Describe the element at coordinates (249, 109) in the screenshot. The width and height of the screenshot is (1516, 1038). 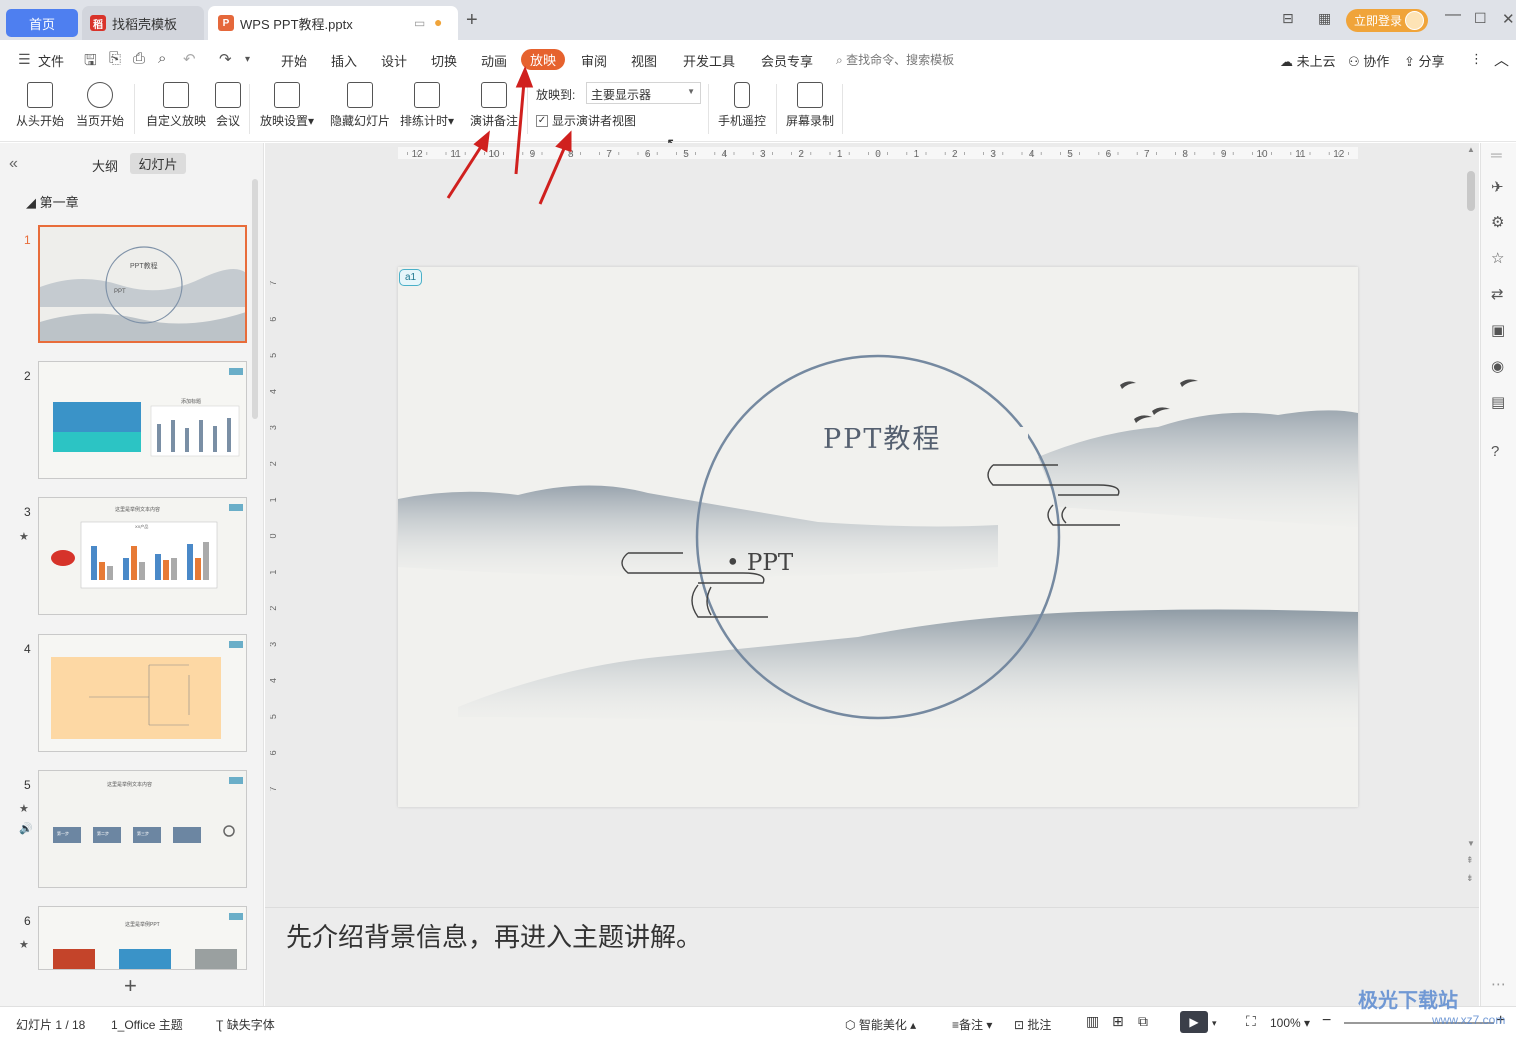
I see `ribbon-divider` at that location.